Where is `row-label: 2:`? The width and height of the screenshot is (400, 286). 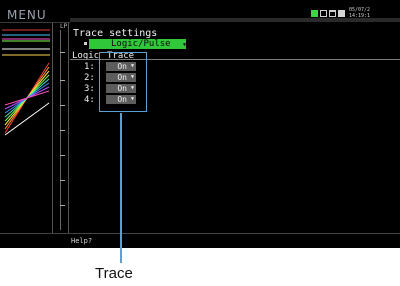 row-label: 2: is located at coordinates (89, 78).